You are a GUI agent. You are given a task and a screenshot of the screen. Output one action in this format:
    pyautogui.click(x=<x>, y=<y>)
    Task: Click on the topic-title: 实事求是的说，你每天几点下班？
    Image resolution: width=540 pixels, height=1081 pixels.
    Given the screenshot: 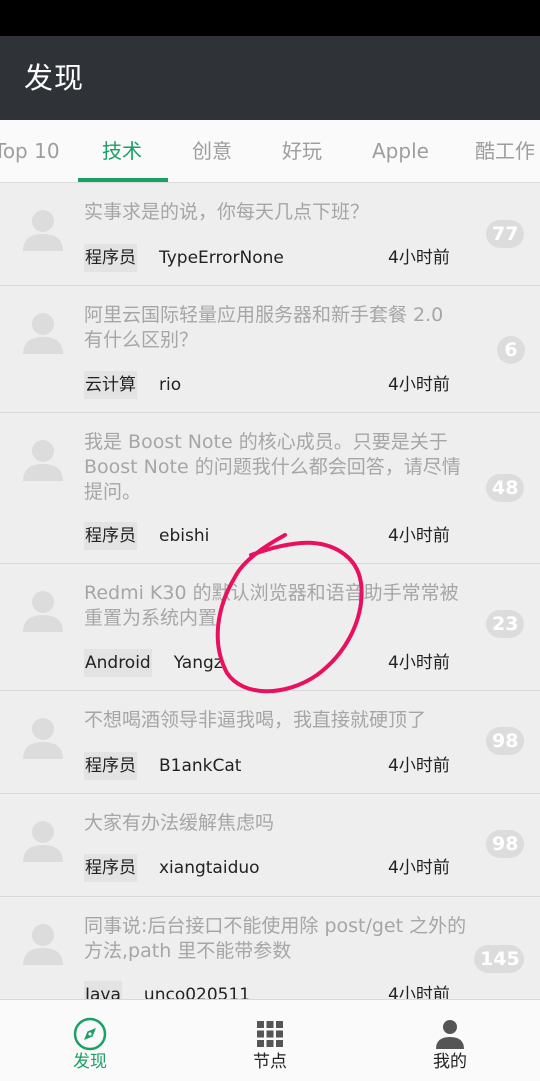 What is the action you would take?
    pyautogui.click(x=276, y=212)
    